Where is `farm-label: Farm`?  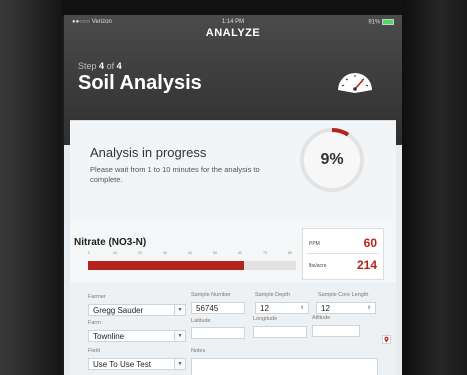 farm-label: Farm is located at coordinates (94, 323).